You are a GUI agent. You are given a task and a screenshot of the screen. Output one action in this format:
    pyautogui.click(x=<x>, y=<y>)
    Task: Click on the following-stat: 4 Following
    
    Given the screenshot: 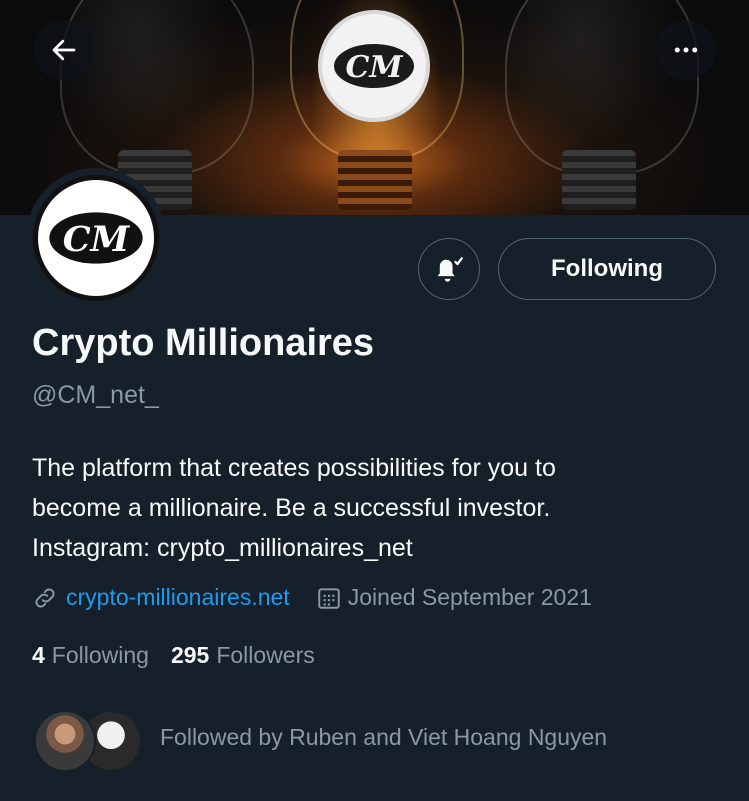 What is the action you would take?
    pyautogui.click(x=90, y=655)
    